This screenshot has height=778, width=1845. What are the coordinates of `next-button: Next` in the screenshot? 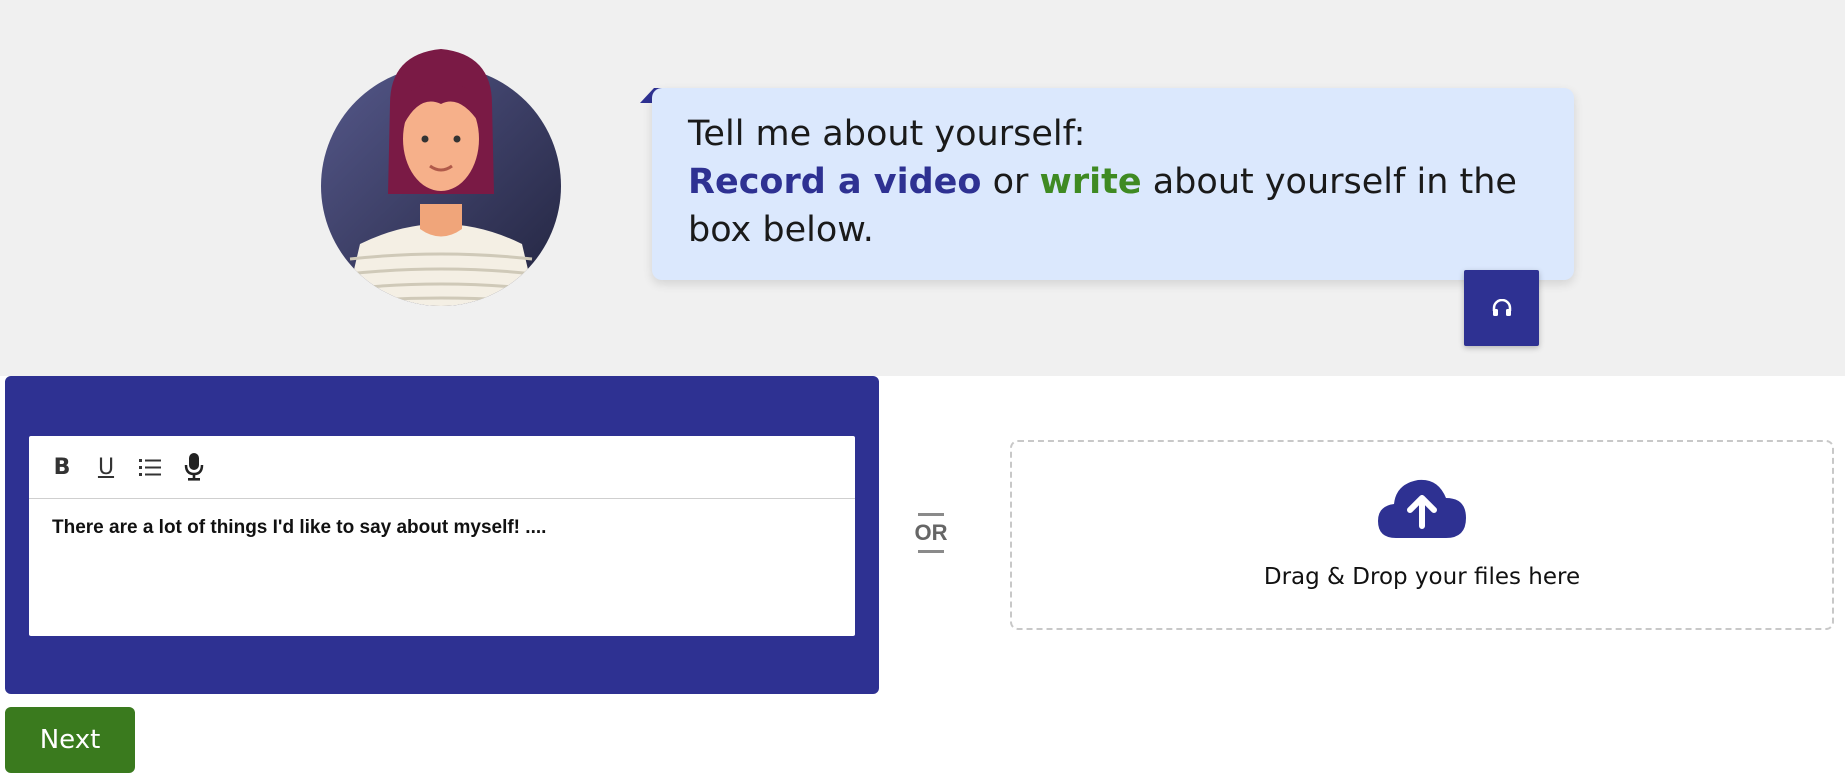 It's located at (70, 740).